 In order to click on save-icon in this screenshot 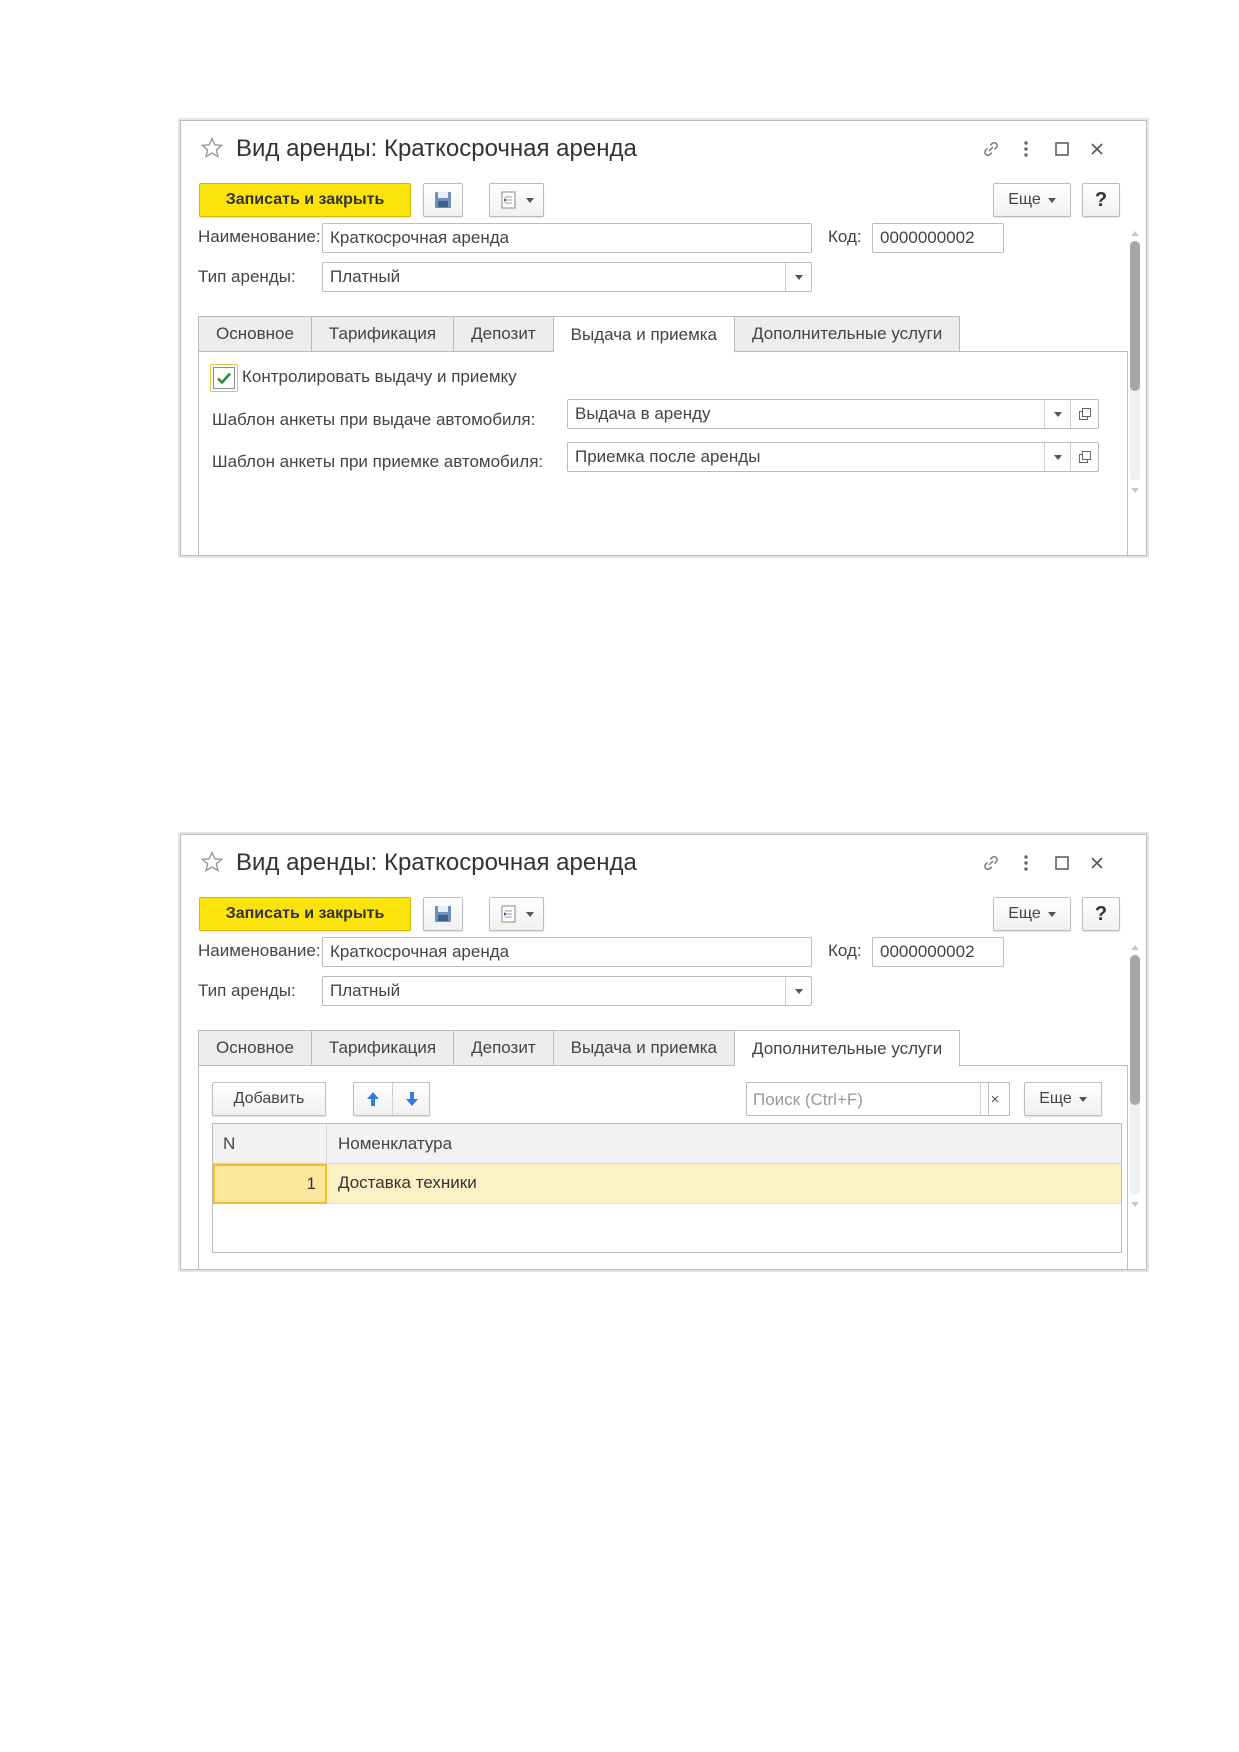, I will do `click(443, 200)`.